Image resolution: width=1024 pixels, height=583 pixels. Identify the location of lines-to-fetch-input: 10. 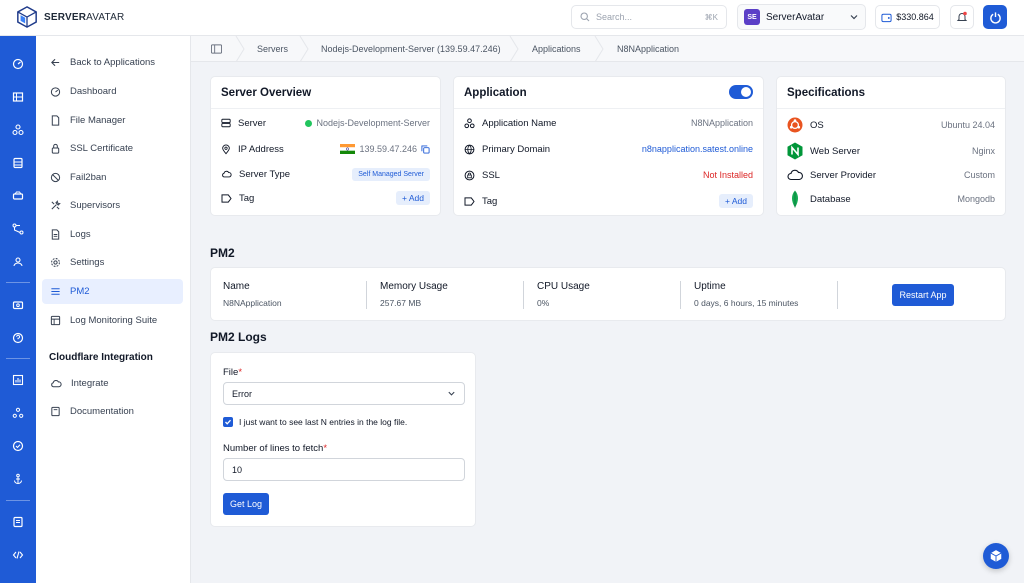
(344, 469).